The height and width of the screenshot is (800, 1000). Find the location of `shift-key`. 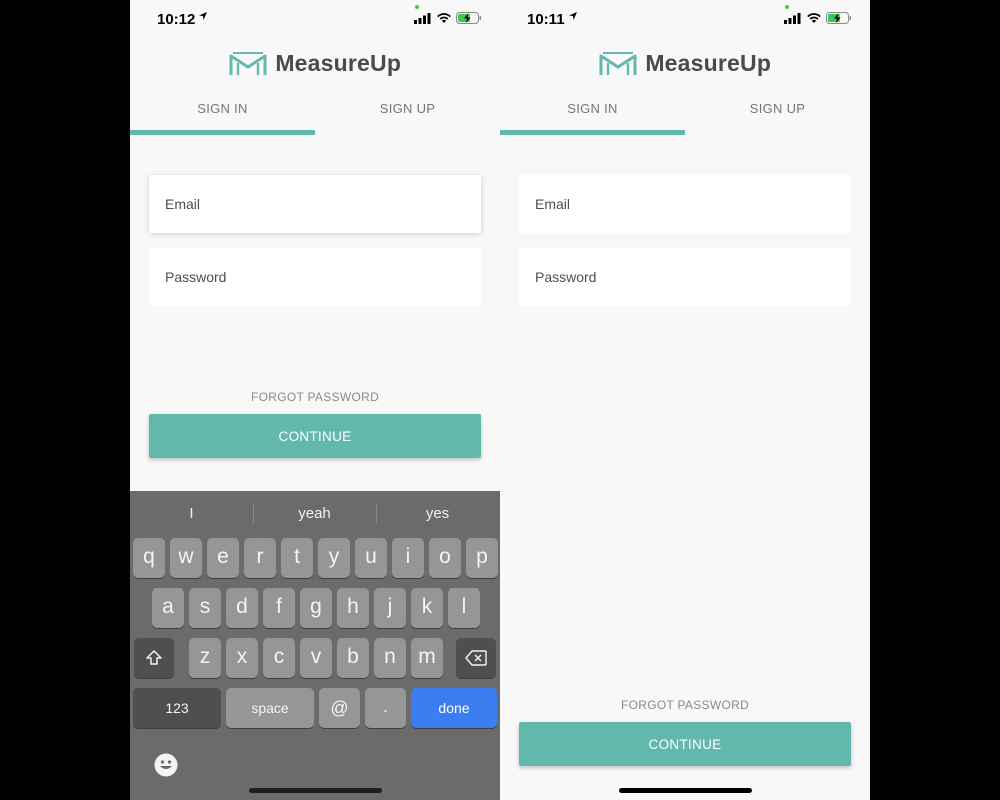

shift-key is located at coordinates (154, 658).